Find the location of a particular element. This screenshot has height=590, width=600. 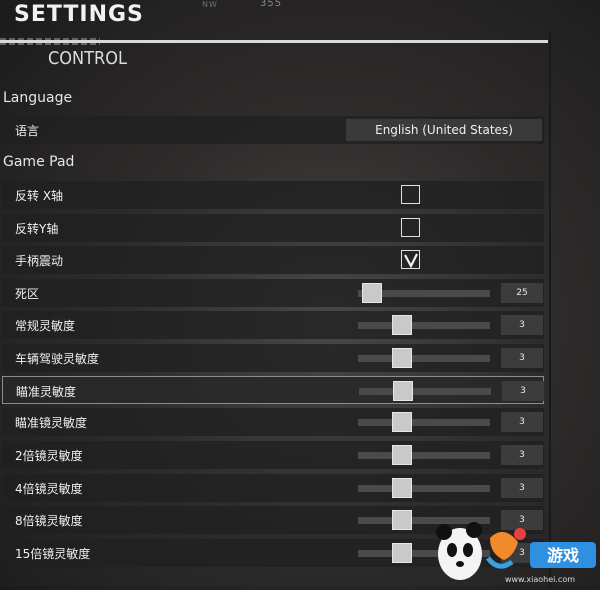

checkbox-row-label: 反转 X轴 is located at coordinates (39, 196).